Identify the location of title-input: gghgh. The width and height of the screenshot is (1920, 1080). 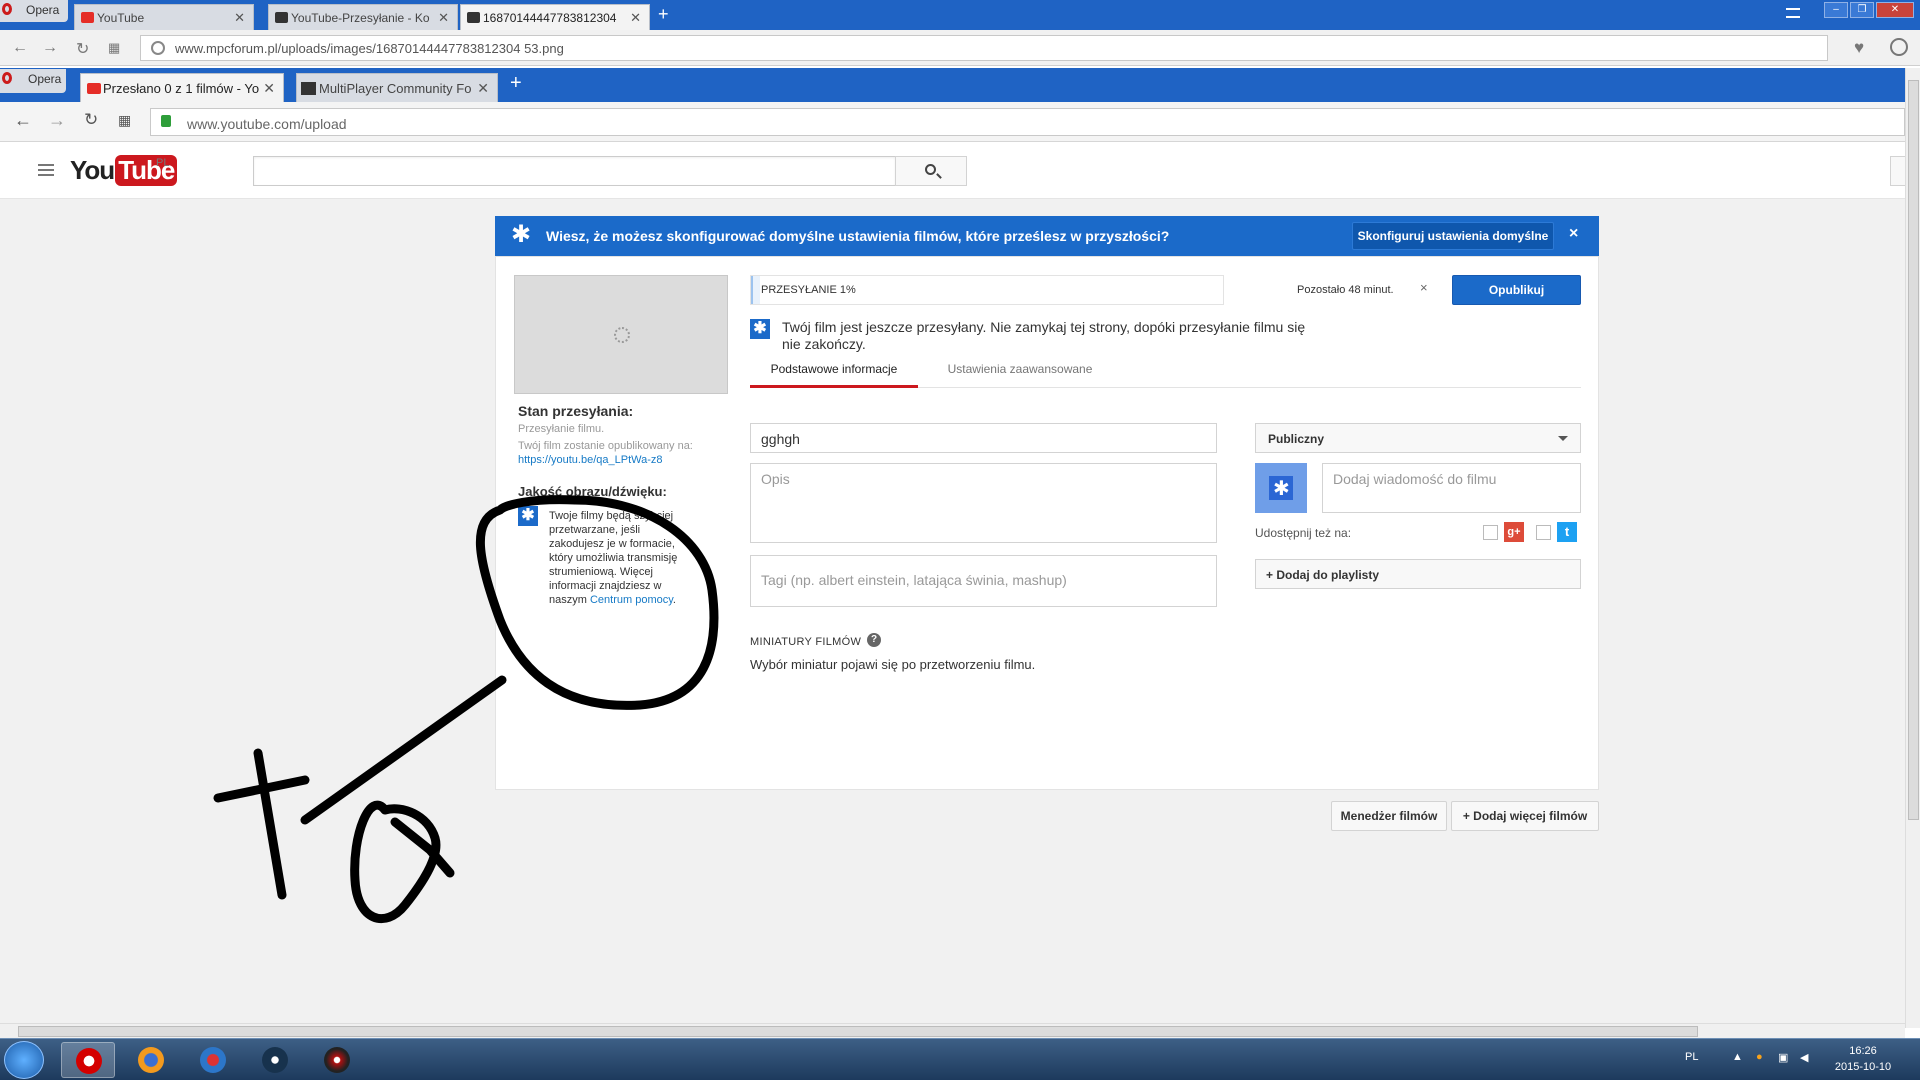
(983, 438).